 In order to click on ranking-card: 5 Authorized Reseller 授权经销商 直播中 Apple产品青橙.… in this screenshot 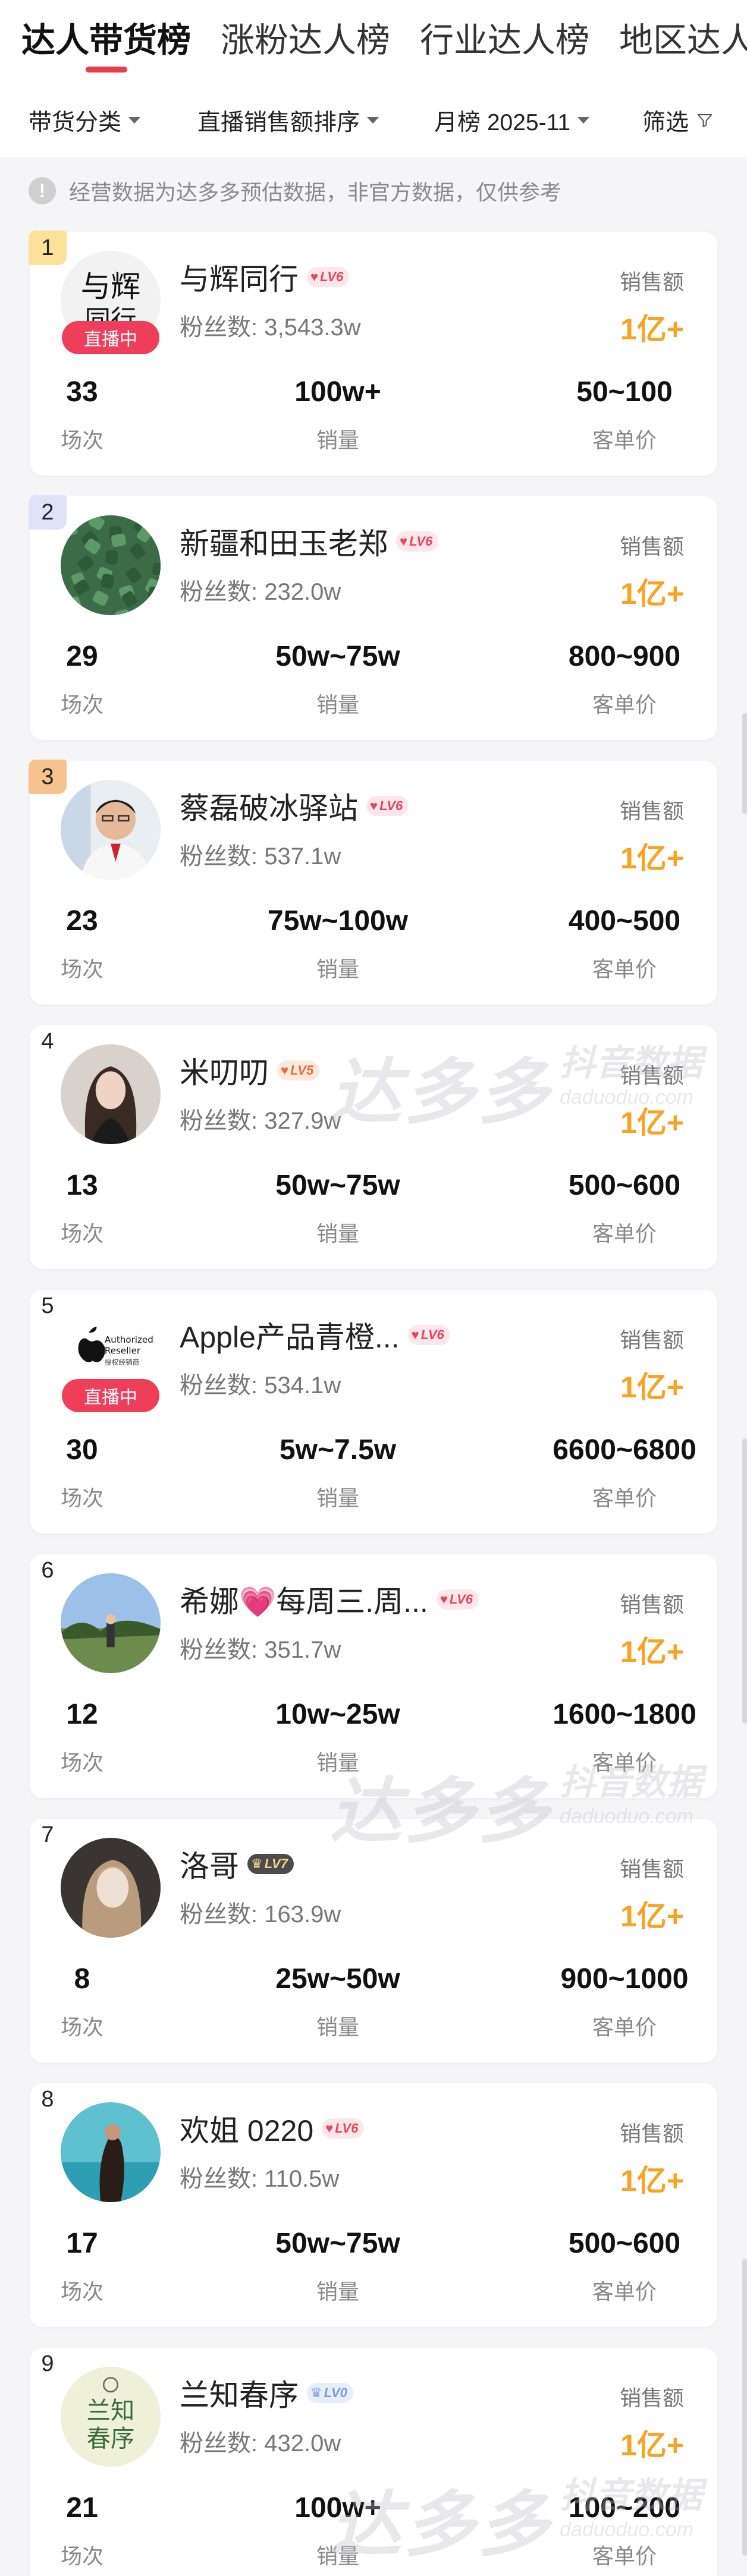, I will do `click(373, 1411)`.